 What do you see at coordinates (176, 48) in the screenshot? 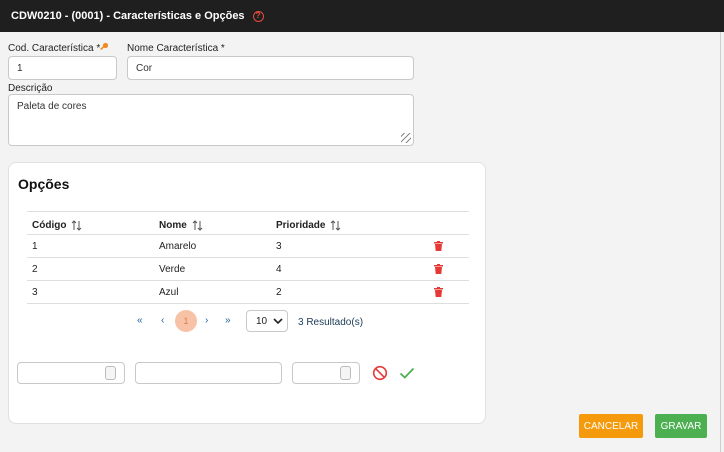
I see `nome-caracteristica-label: Nome Característica *` at bounding box center [176, 48].